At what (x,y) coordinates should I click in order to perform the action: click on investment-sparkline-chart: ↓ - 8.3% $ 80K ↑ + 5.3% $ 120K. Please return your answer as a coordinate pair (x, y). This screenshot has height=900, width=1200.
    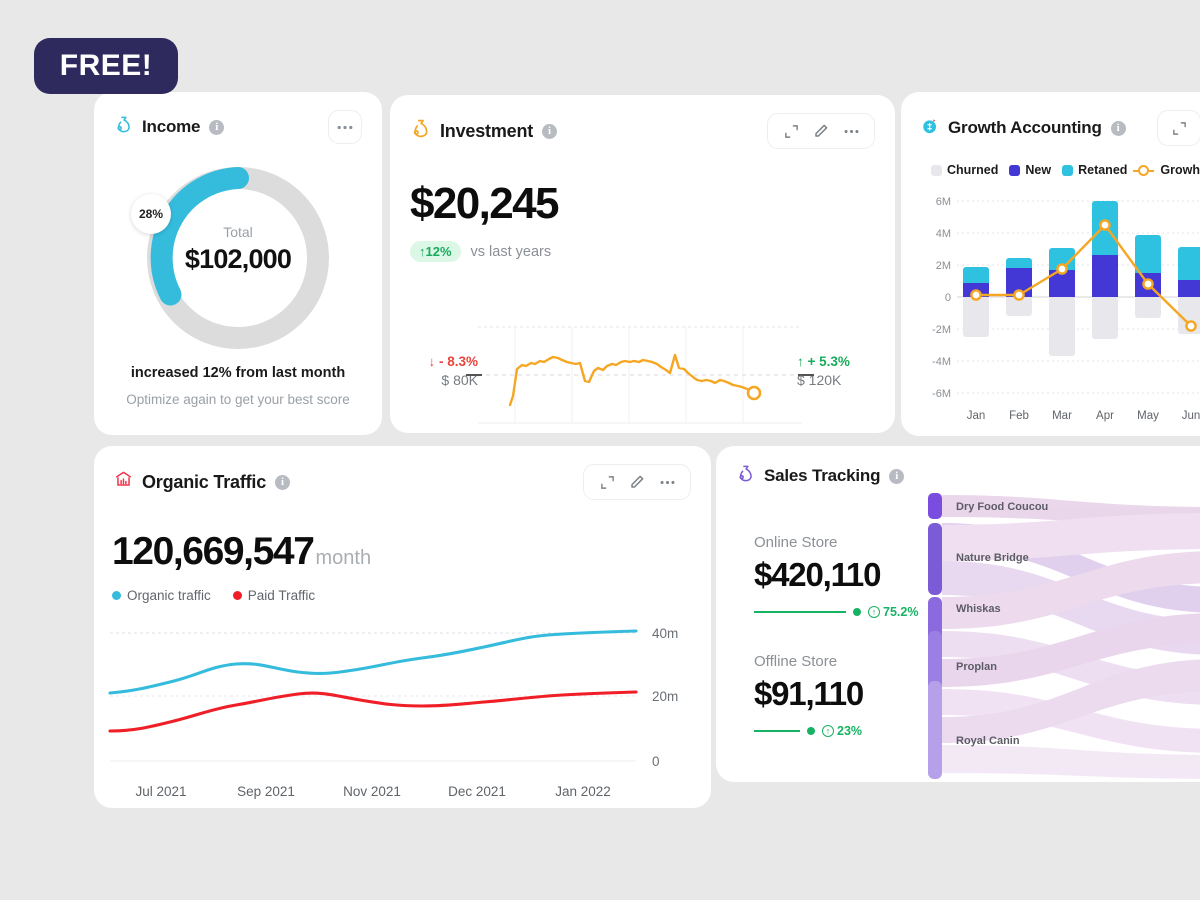
    Looking at the image, I should click on (642, 373).